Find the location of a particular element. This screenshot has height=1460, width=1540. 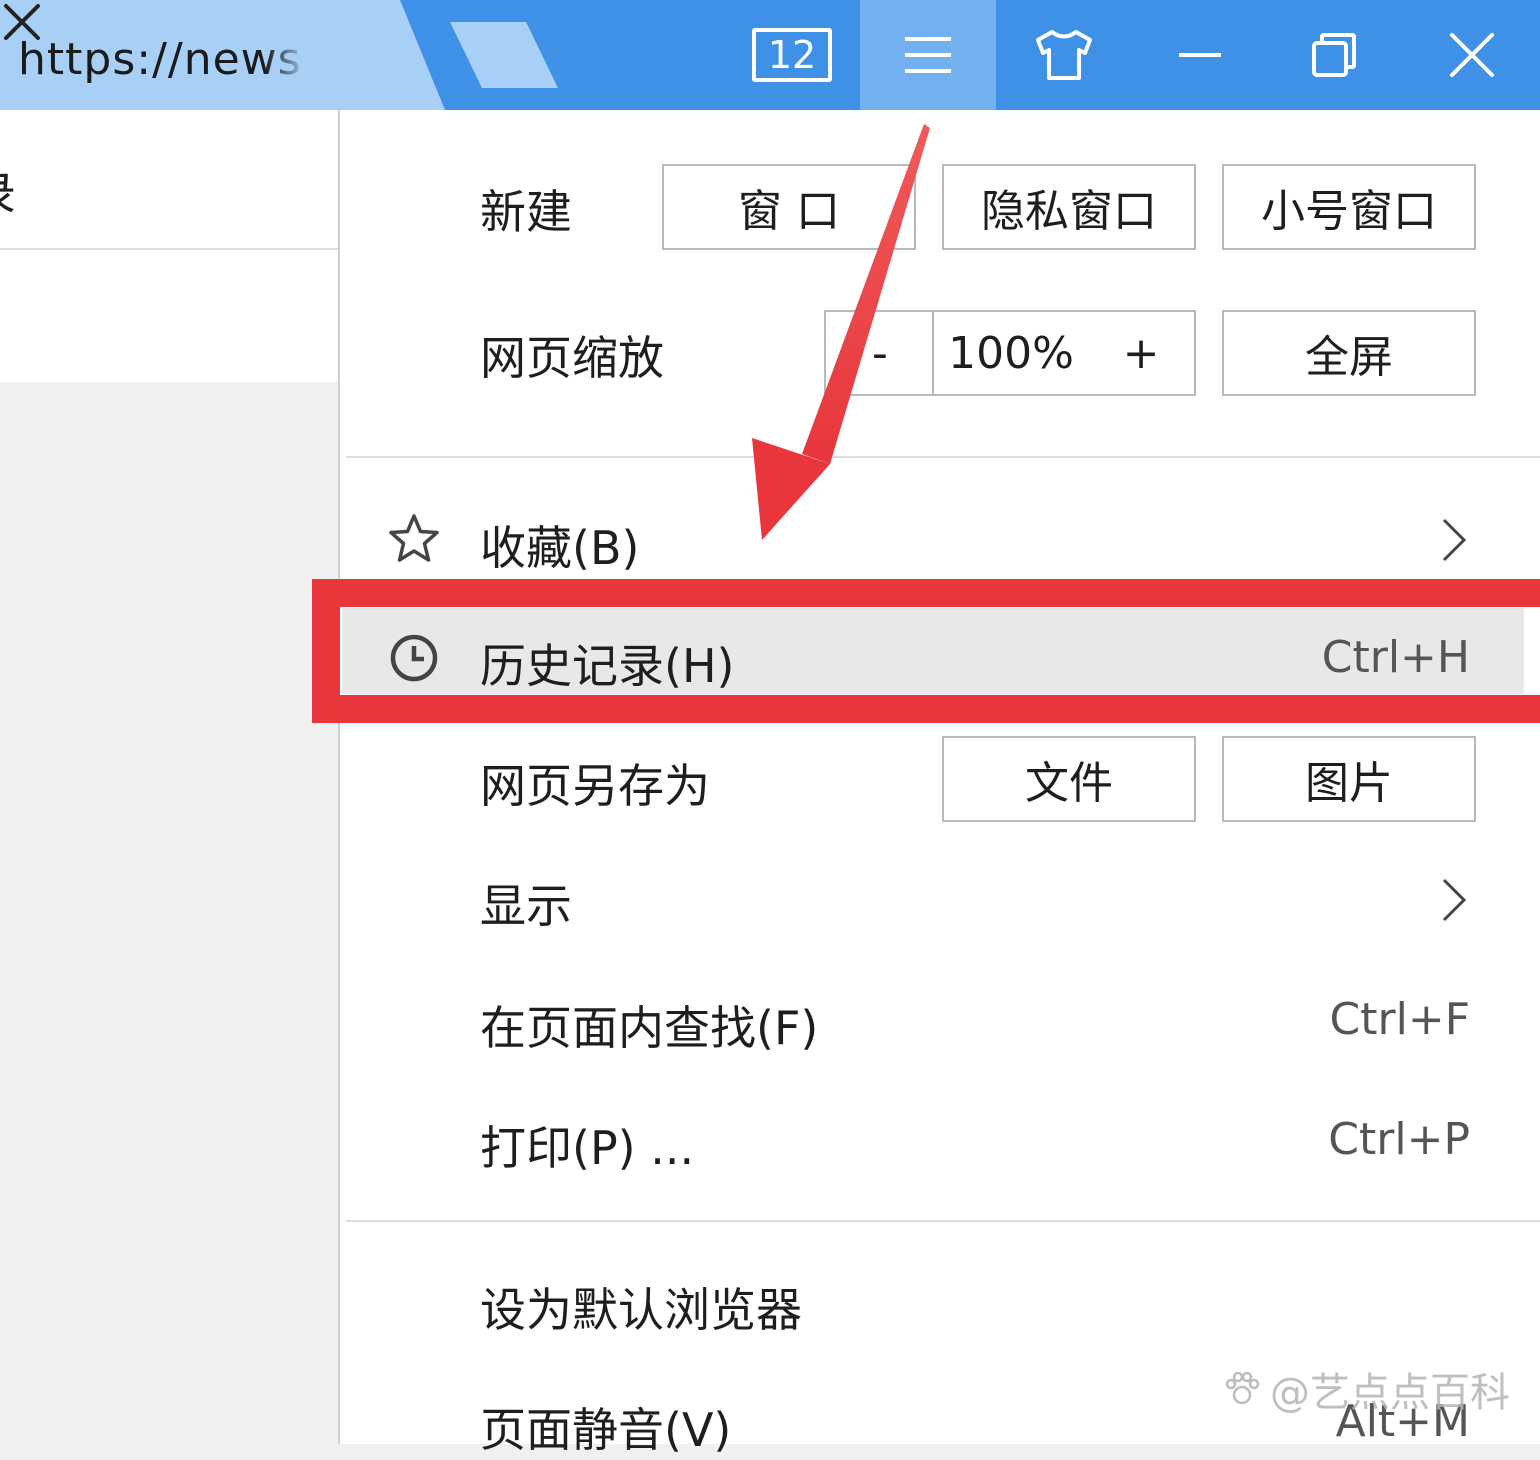

paw-logo-icon is located at coordinates (1242, 1388).